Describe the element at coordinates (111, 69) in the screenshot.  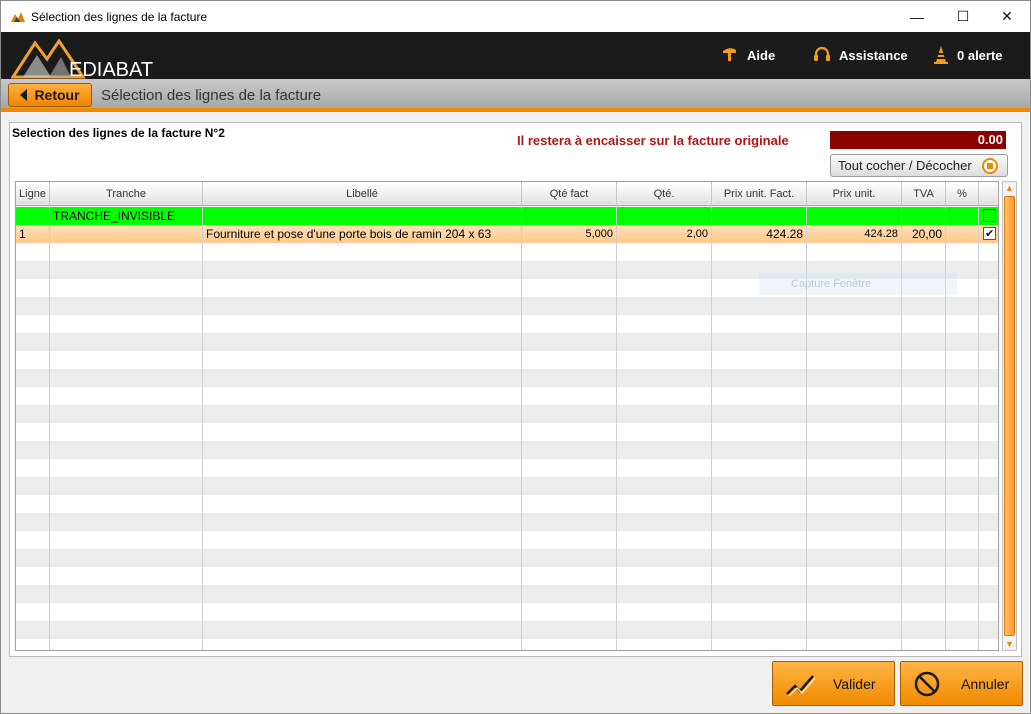
I see `logo-text: EDIABAT` at that location.